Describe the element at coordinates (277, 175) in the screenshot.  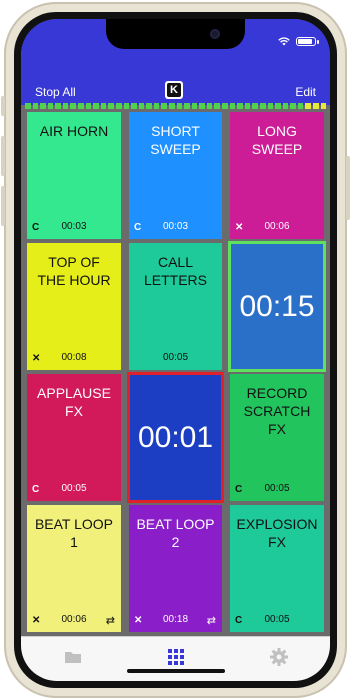
I see `sound-pad: LONG SWEEP 00:06 ✕` at that location.